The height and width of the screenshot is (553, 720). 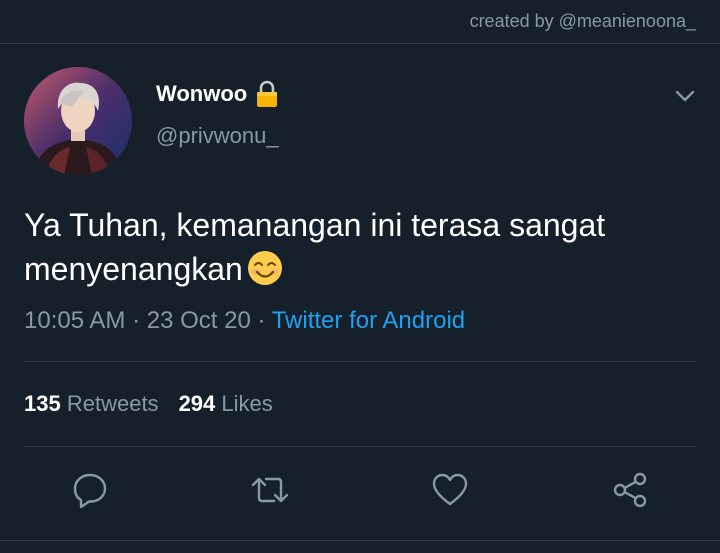 I want to click on author-handle: @privwonu_, so click(x=217, y=136).